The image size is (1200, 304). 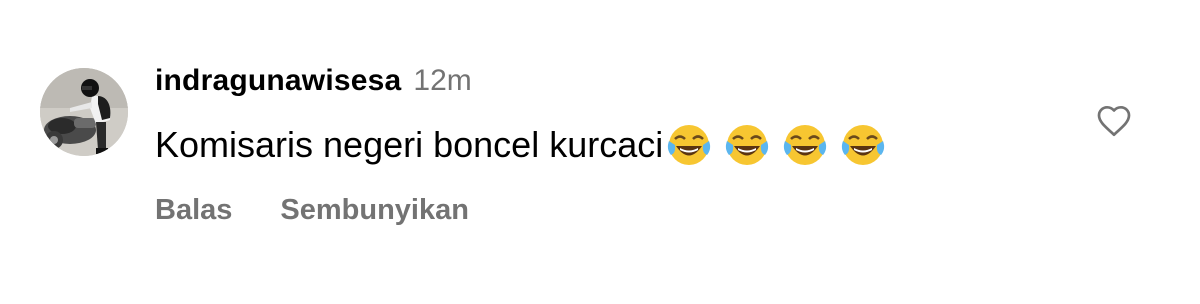 What do you see at coordinates (409, 144) in the screenshot?
I see `comment-text: Komisaris negeri boncel kurcaci` at bounding box center [409, 144].